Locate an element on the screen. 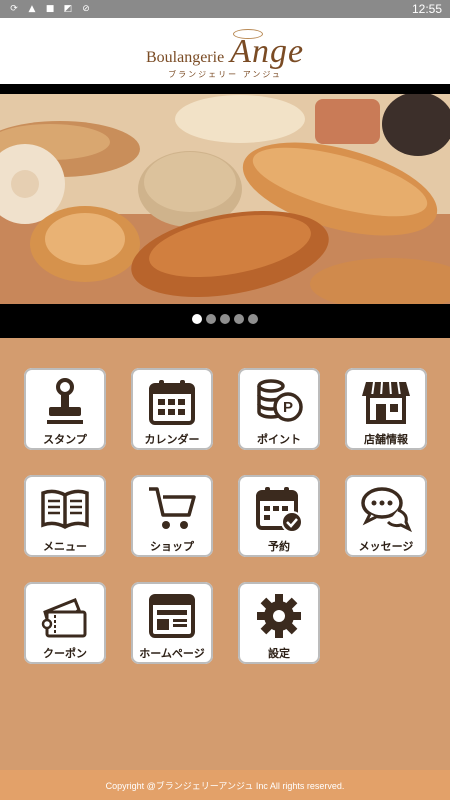 This screenshot has height=800, width=450. menu-tile-points: P ポイント is located at coordinates (279, 409).